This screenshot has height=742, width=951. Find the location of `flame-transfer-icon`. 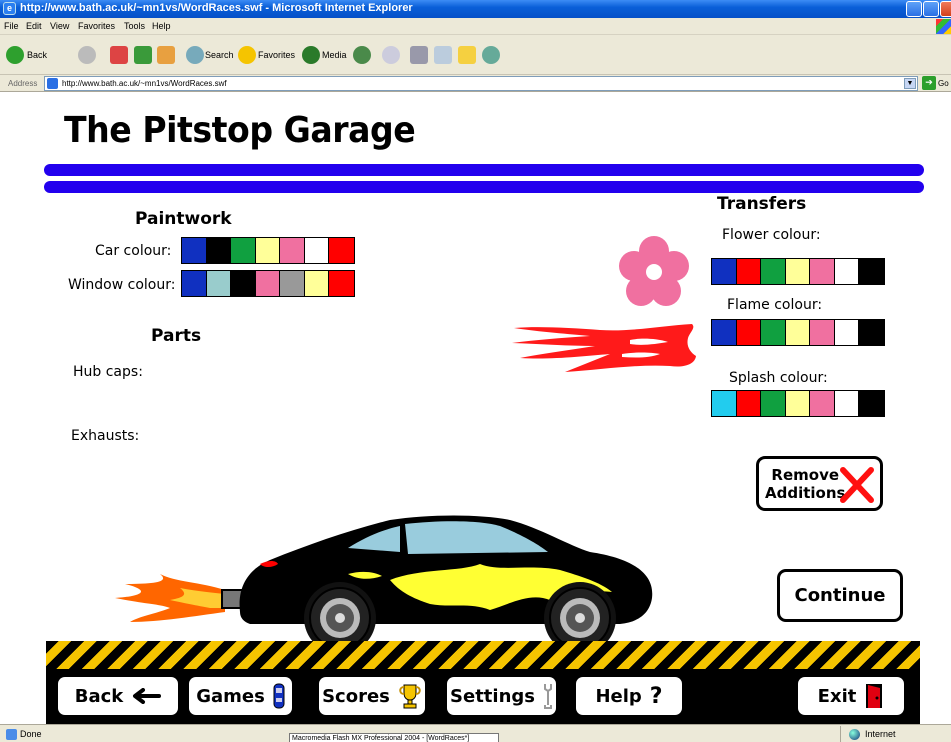

flame-transfer-icon is located at coordinates (605, 347).